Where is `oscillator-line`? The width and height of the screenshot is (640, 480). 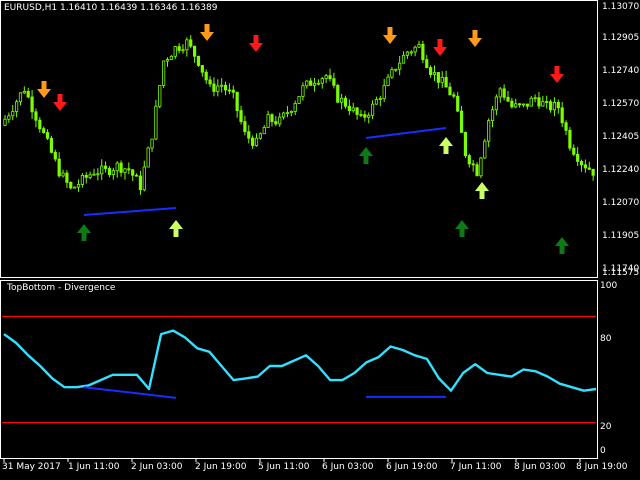
oscillator-line is located at coordinates (300, 360).